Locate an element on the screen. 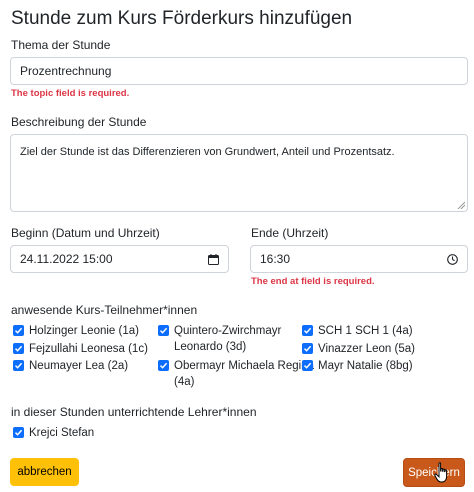  participant-name-continued: Leonardo (3d) is located at coordinates (210, 347).